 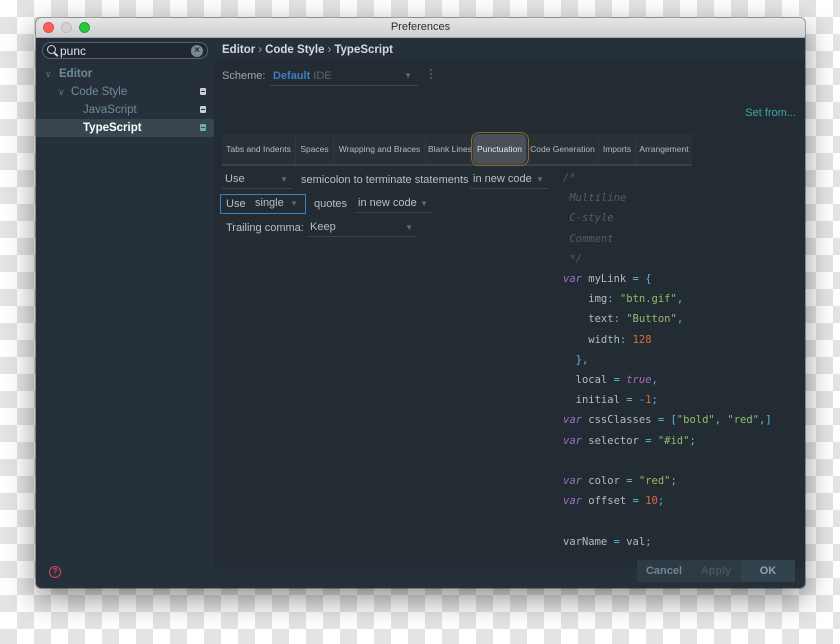 I want to click on sidebar-item-code-style: ∨ Code Style, so click(x=125, y=92).